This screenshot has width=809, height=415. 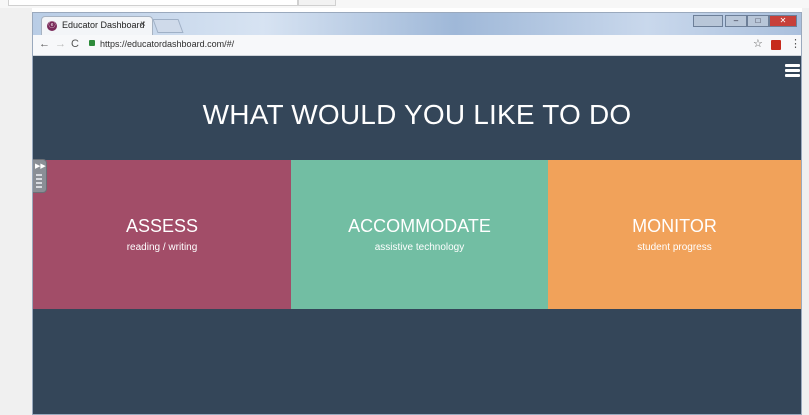 What do you see at coordinates (776, 45) in the screenshot?
I see `pdf-extension-icon` at bounding box center [776, 45].